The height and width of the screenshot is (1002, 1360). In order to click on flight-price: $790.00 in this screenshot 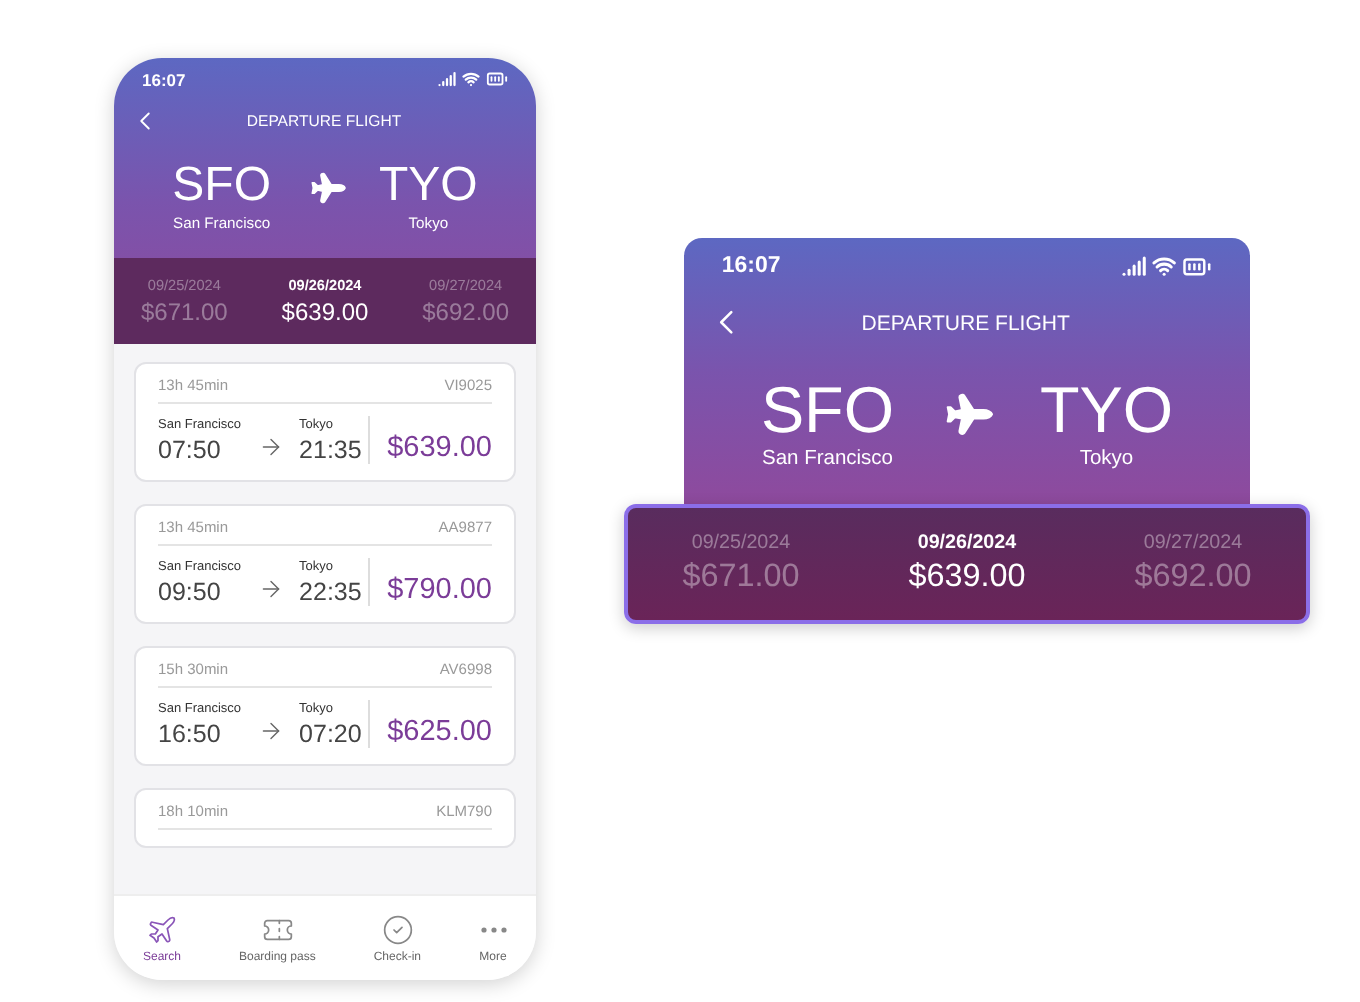, I will do `click(439, 590)`.